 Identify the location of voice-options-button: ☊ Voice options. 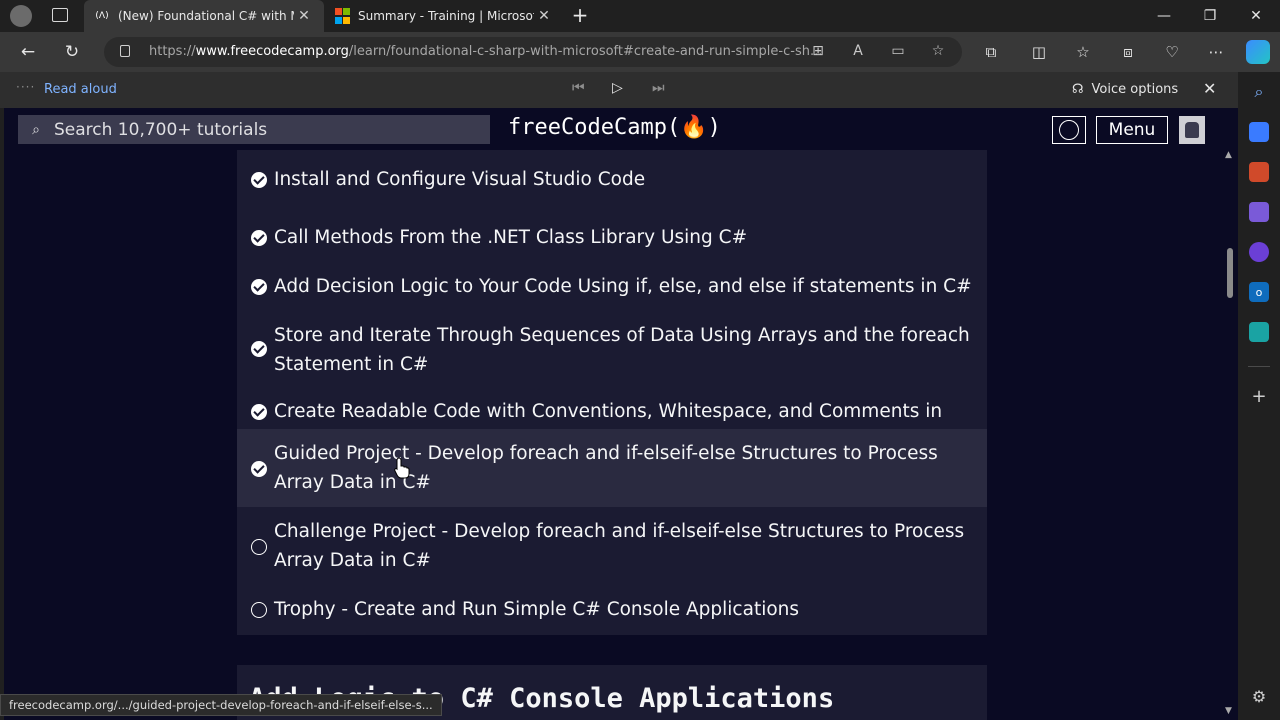
(1125, 89).